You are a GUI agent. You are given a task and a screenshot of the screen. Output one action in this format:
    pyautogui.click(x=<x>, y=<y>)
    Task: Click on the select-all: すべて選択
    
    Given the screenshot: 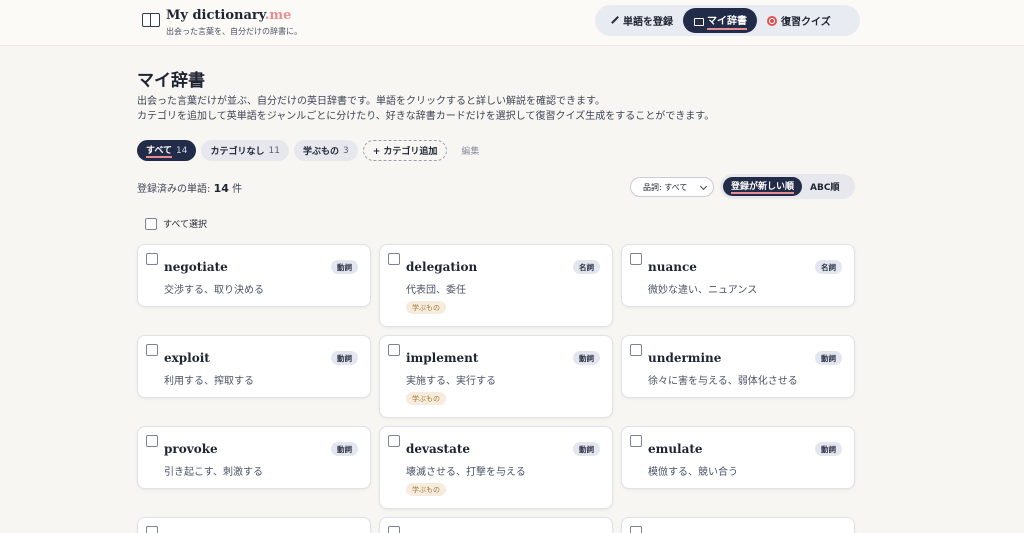 What is the action you would take?
    pyautogui.click(x=176, y=223)
    